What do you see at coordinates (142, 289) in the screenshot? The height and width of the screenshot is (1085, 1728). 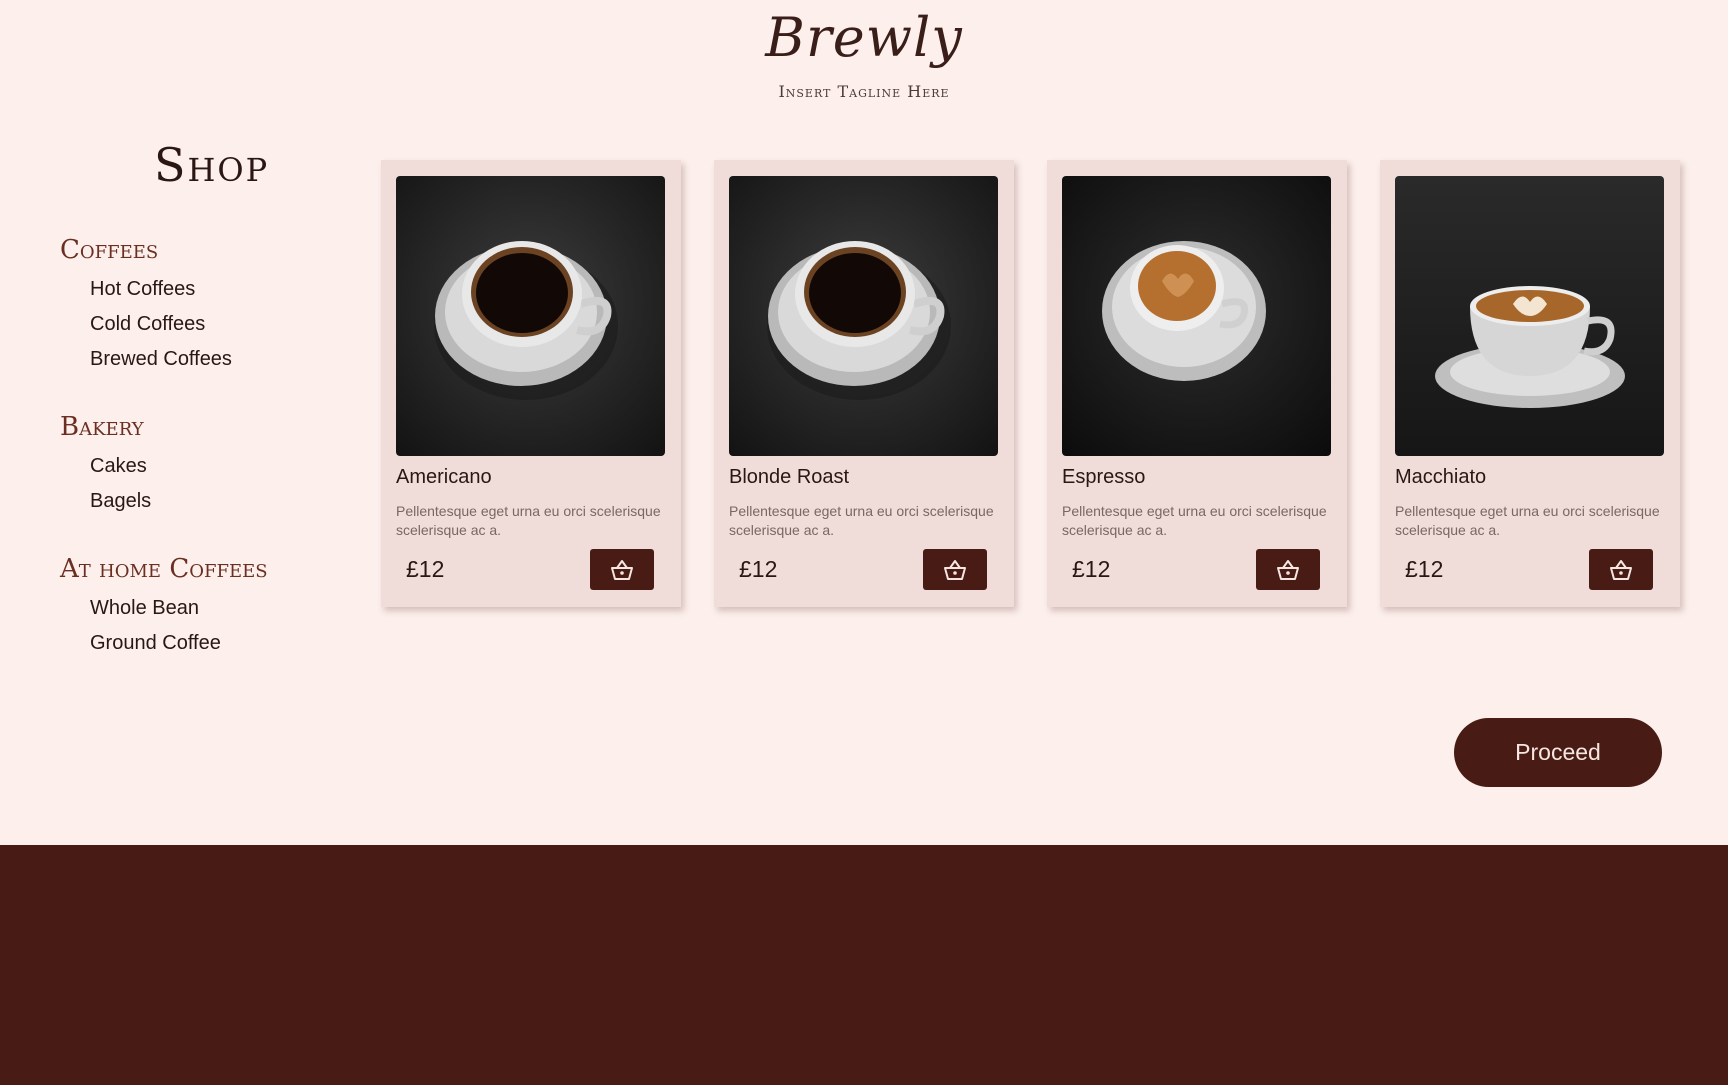 I see `sidebar-item-hot-coffees: Hot Coffees` at bounding box center [142, 289].